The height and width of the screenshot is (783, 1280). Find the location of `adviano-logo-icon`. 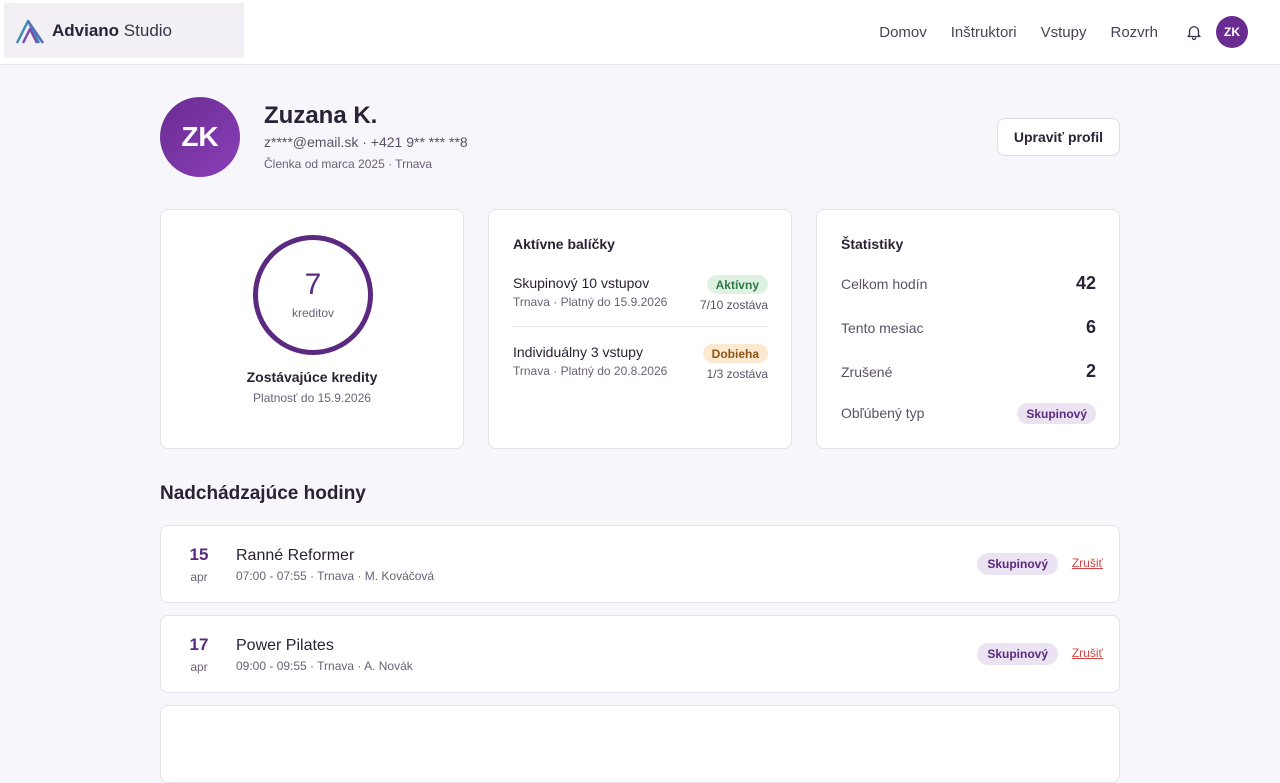

adviano-logo-icon is located at coordinates (30, 31).